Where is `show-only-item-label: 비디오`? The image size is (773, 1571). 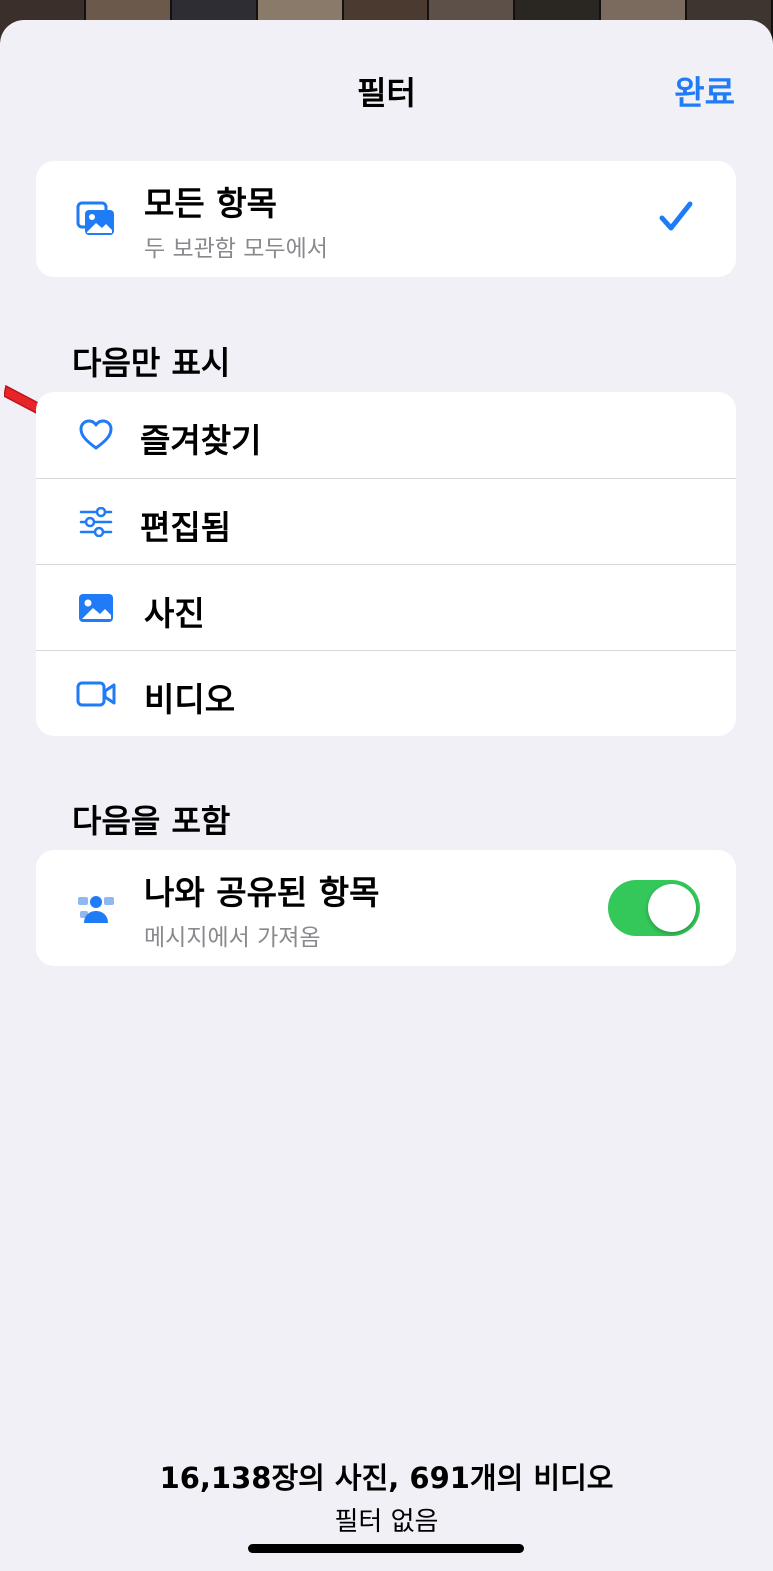
show-only-item-label: 비디오 is located at coordinates (190, 699).